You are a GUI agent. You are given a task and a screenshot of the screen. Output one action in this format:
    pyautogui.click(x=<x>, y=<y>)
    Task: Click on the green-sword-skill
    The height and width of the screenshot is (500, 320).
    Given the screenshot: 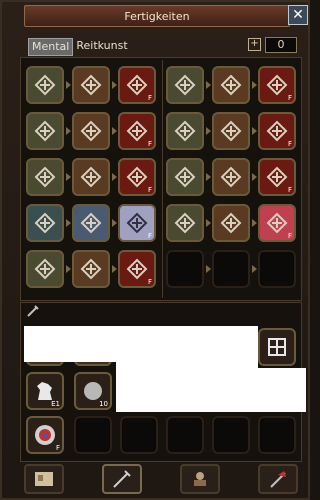 What is the action you would take?
    pyautogui.click(x=185, y=85)
    